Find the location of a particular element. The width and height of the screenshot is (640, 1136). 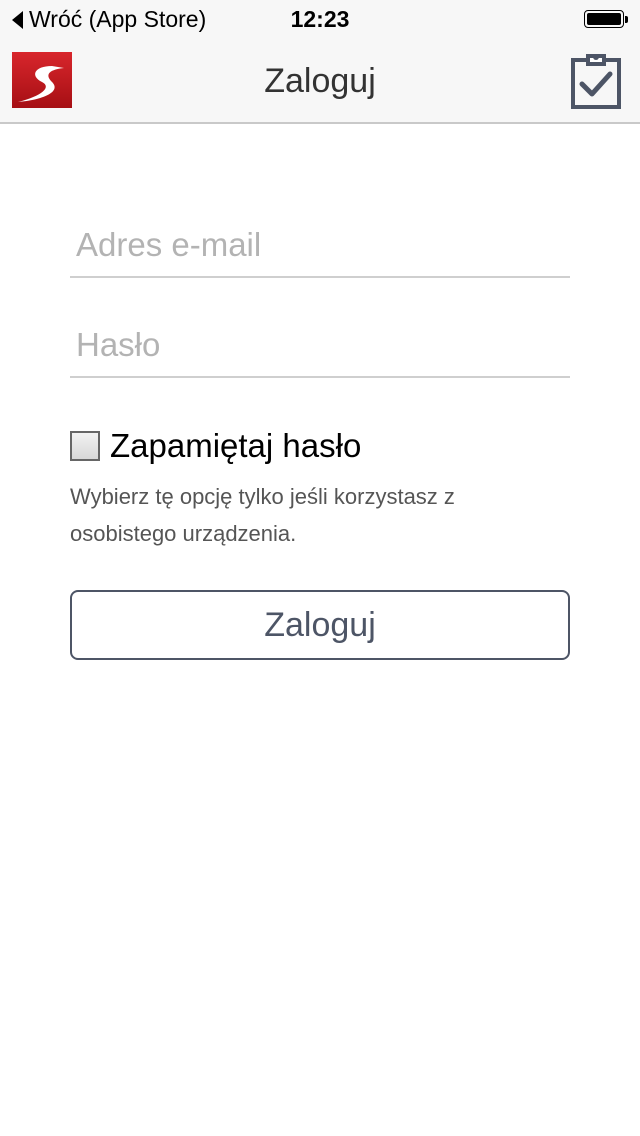

email-field is located at coordinates (320, 245).